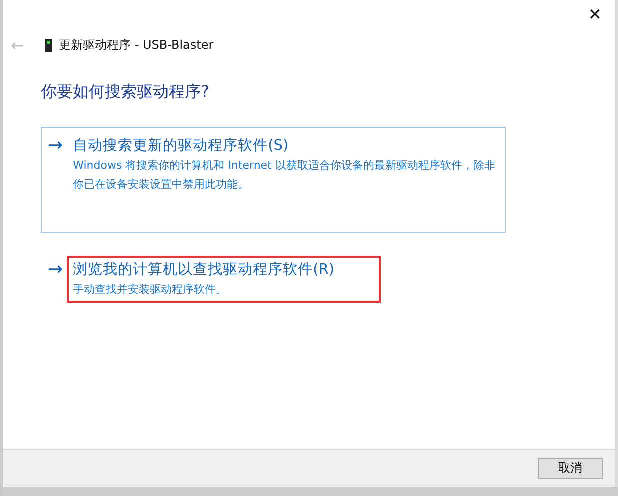 This screenshot has height=496, width=618. I want to click on close-button: ✕, so click(595, 15).